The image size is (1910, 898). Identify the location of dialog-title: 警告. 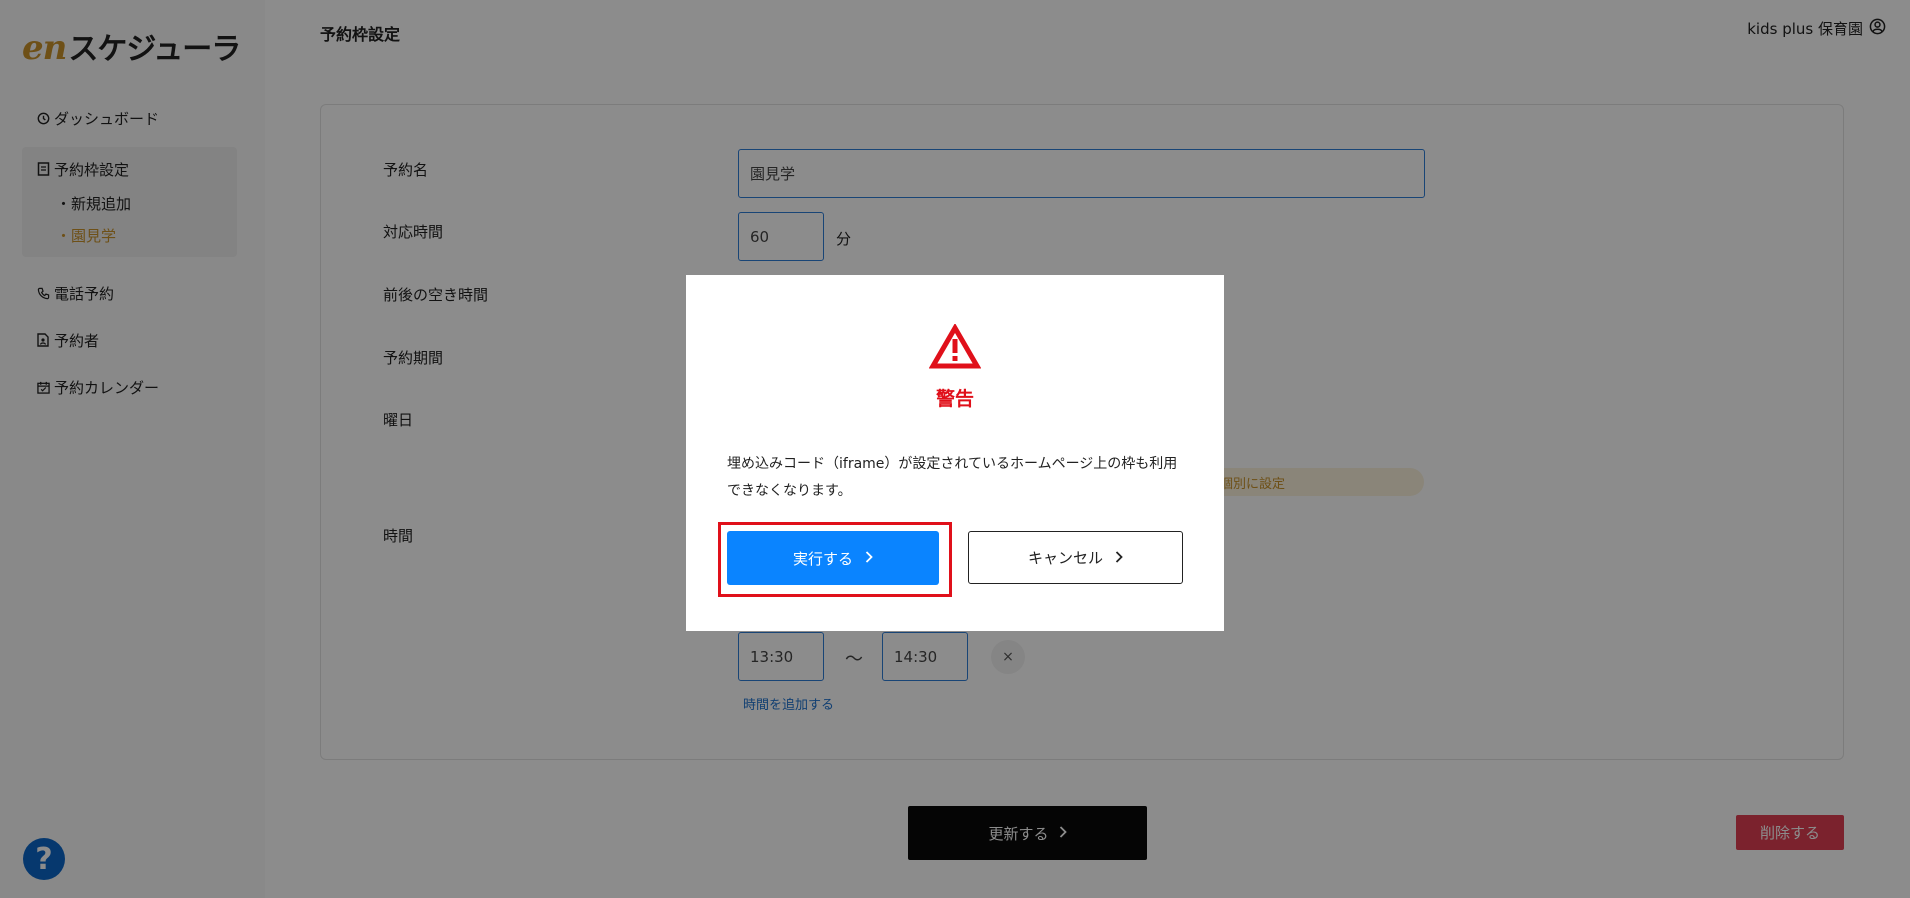
(954, 399).